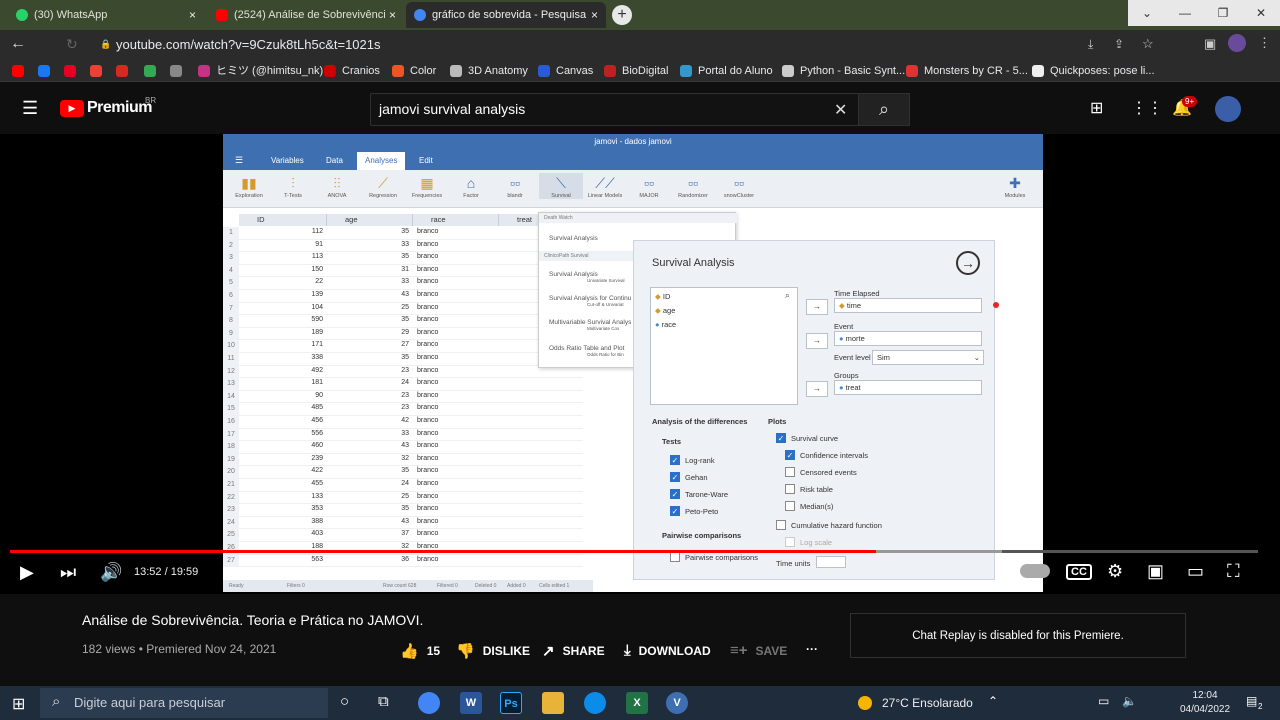  What do you see at coordinates (281, 269) in the screenshot?
I see `table-cell: 150` at bounding box center [281, 269].